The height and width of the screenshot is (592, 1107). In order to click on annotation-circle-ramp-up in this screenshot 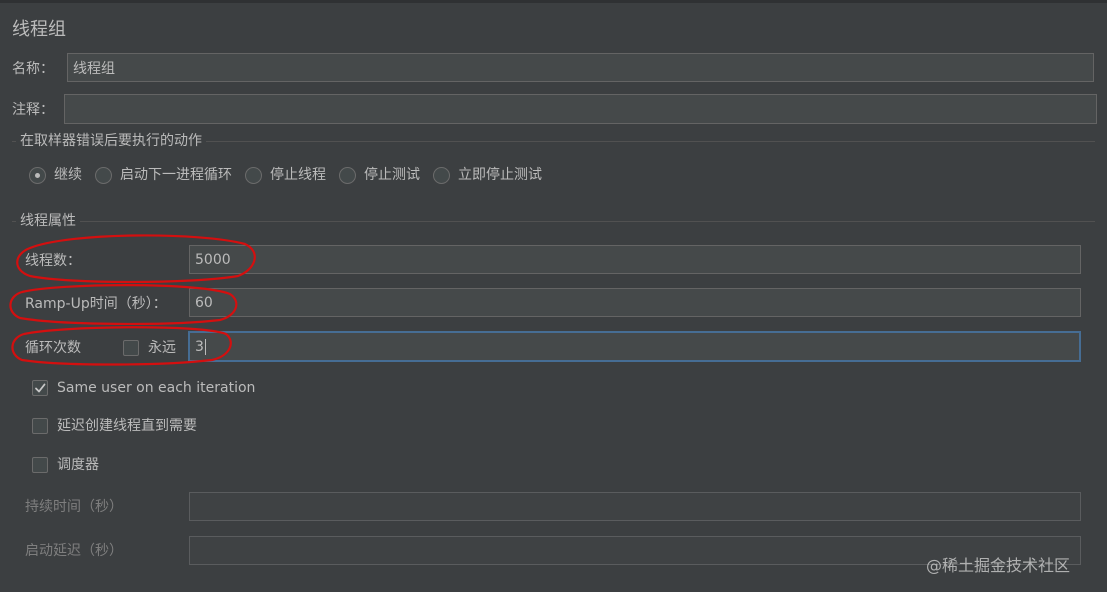, I will do `click(123, 305)`.